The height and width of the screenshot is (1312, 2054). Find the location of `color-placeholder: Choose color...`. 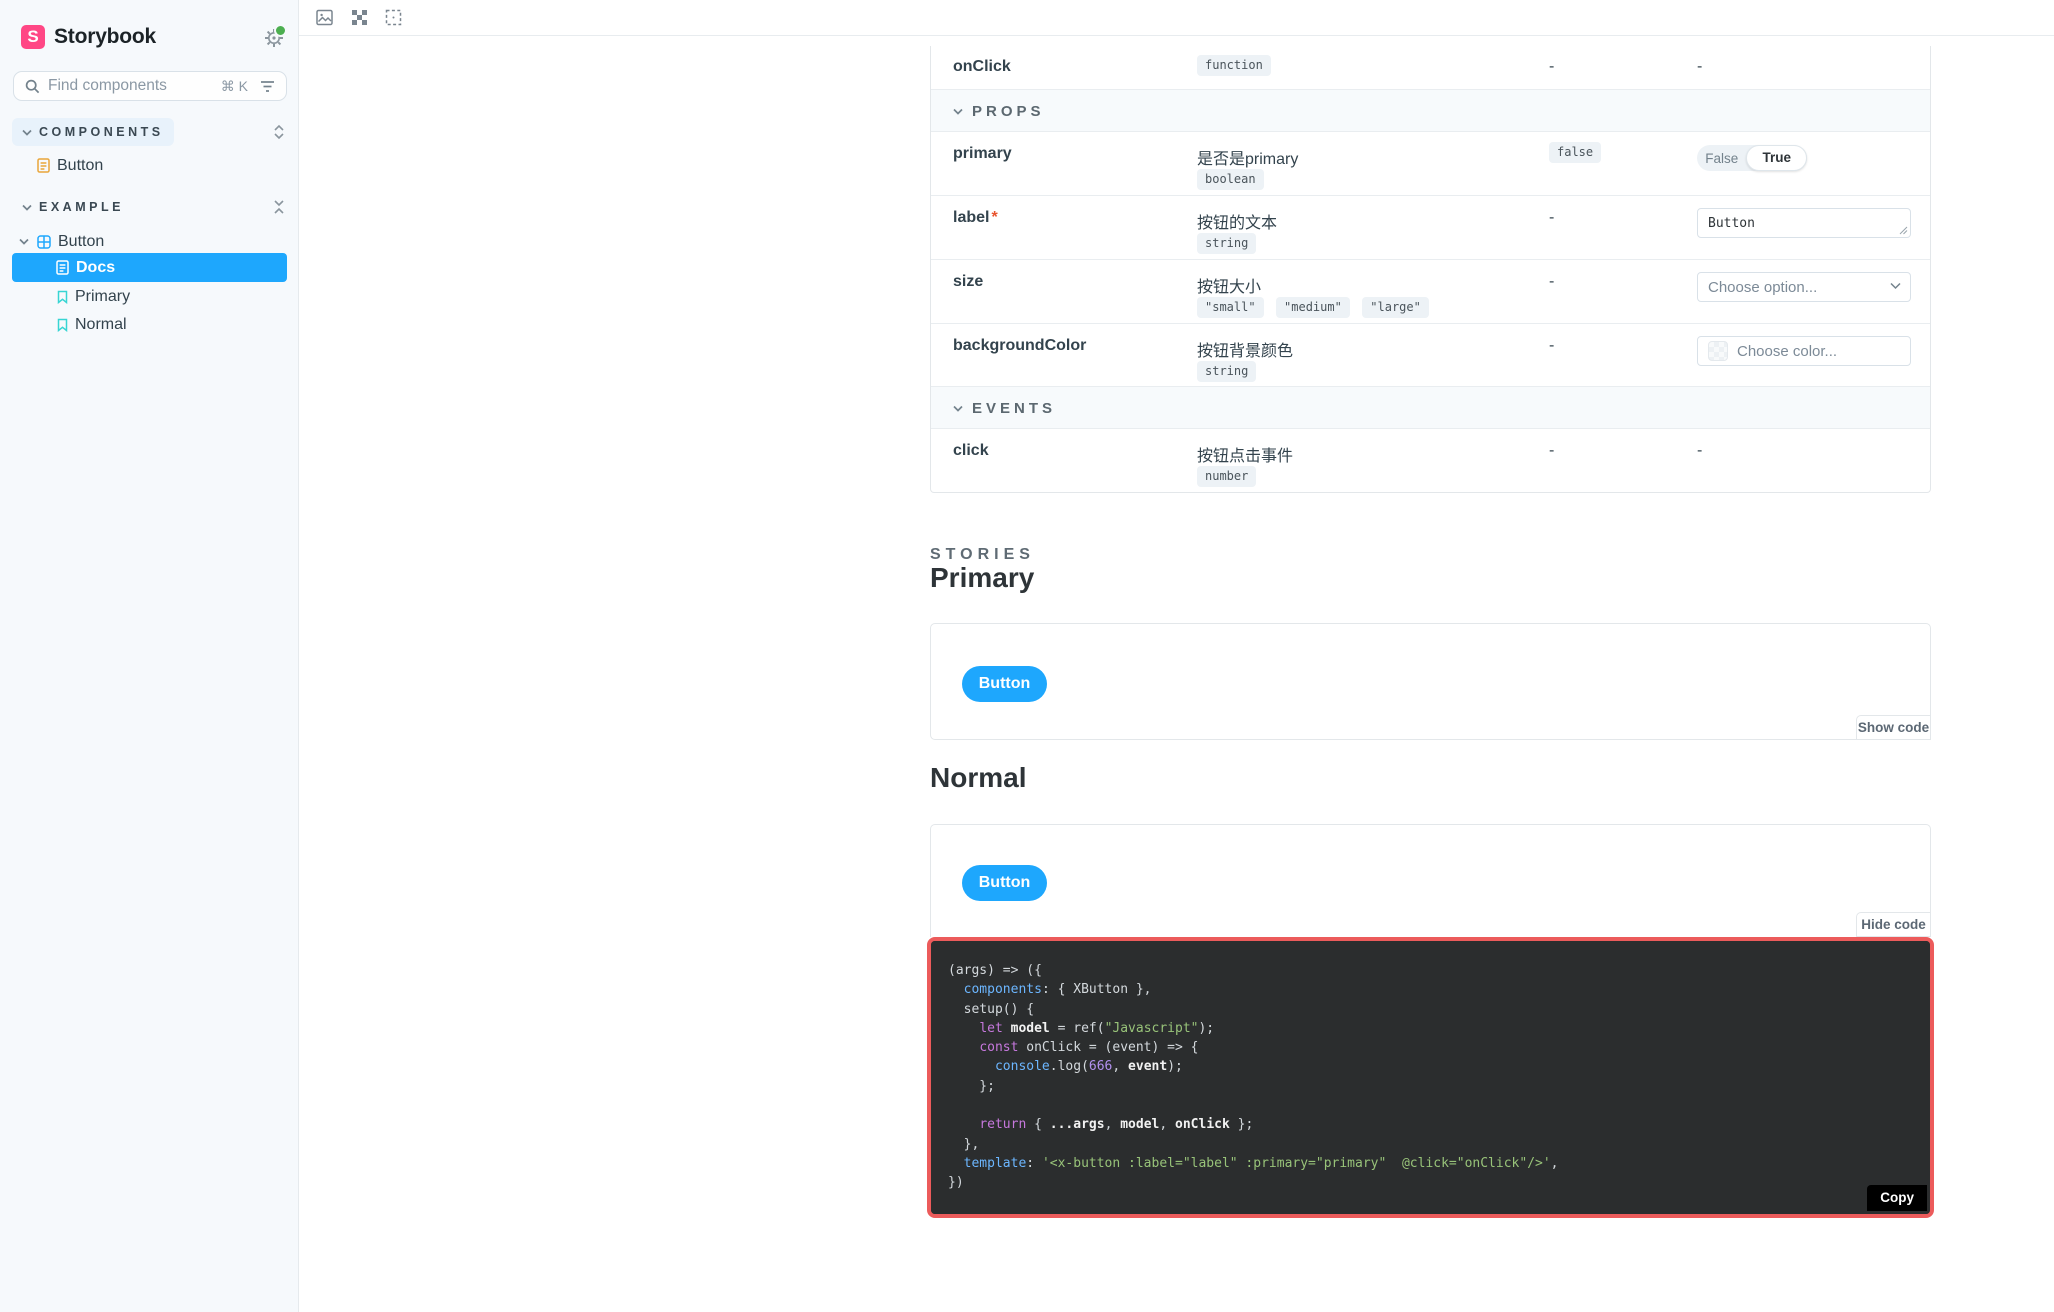

color-placeholder: Choose color... is located at coordinates (1787, 351).